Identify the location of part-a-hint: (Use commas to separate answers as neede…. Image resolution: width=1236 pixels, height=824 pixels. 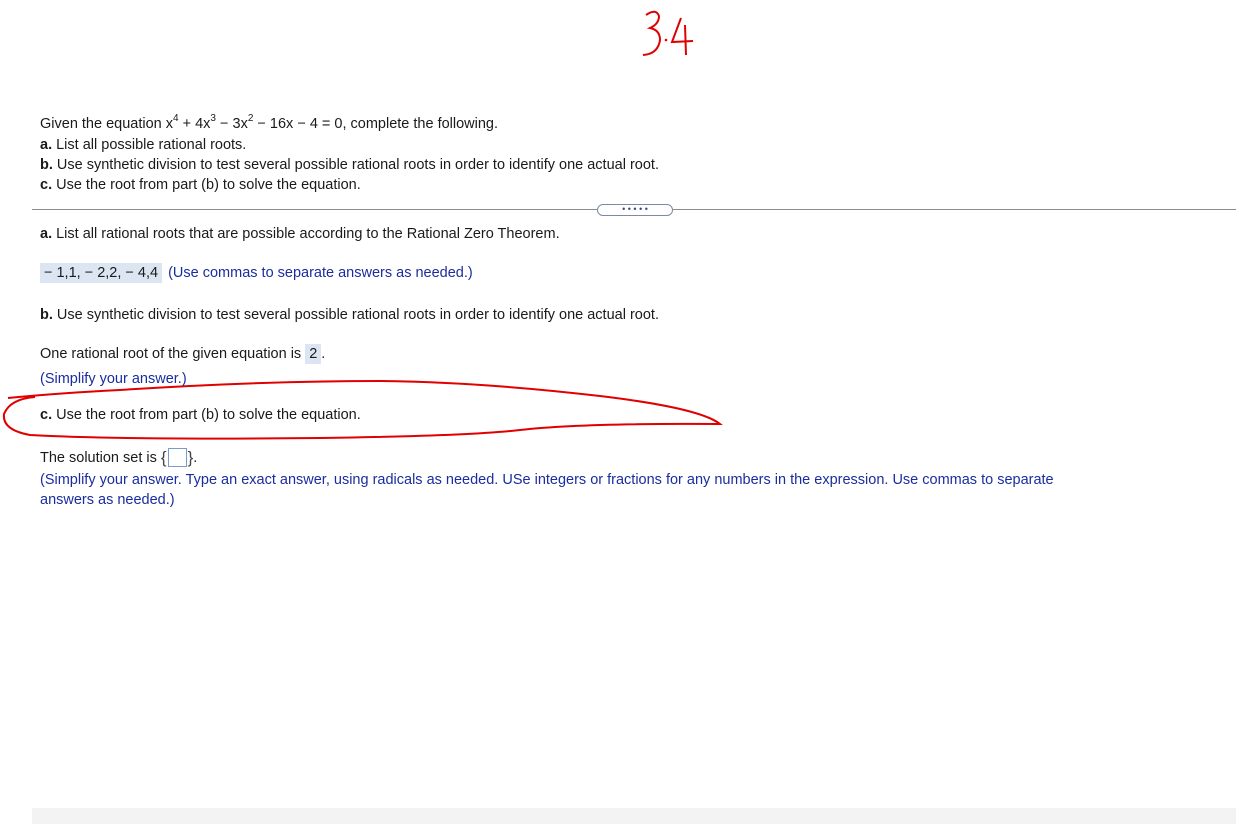
(320, 273).